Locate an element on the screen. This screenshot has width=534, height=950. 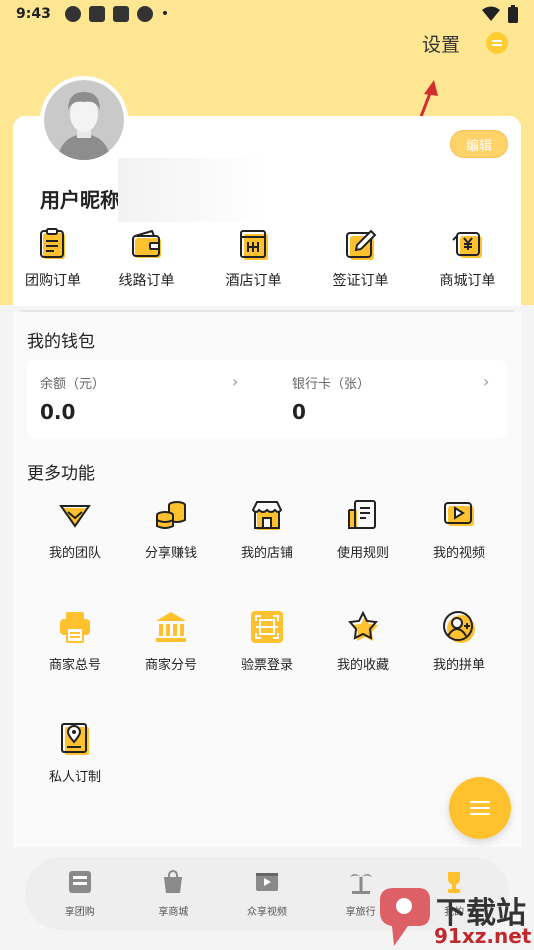
tab-label: 众享视频 is located at coordinates (266, 912).